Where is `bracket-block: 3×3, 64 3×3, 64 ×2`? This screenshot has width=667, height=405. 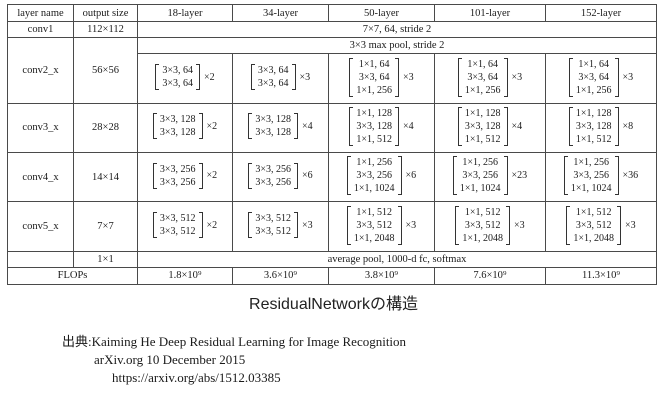 bracket-block: 3×3, 64 3×3, 64 ×2 is located at coordinates (185, 77).